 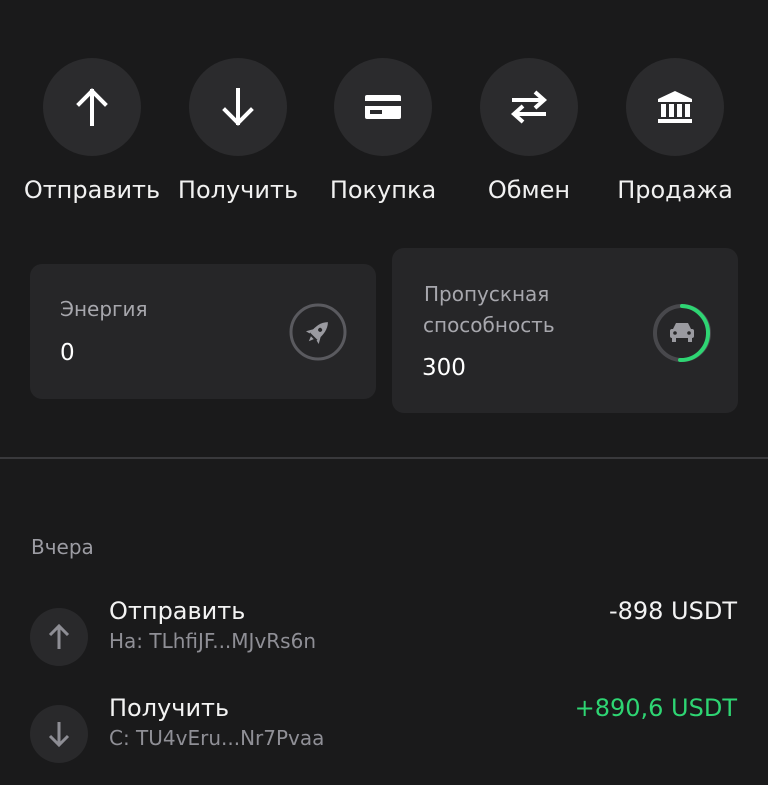 I want to click on send-icon-circle, so click(x=92, y=107).